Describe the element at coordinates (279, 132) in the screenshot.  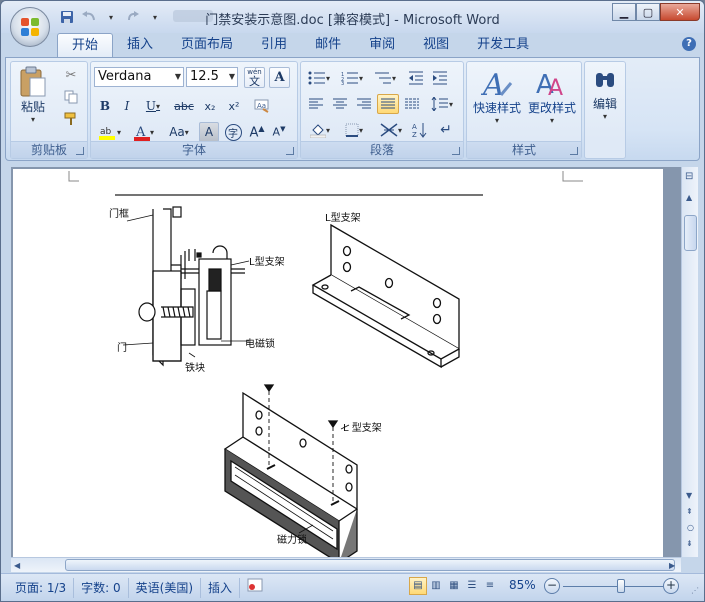
I see `shrink-font-button: A▼` at that location.